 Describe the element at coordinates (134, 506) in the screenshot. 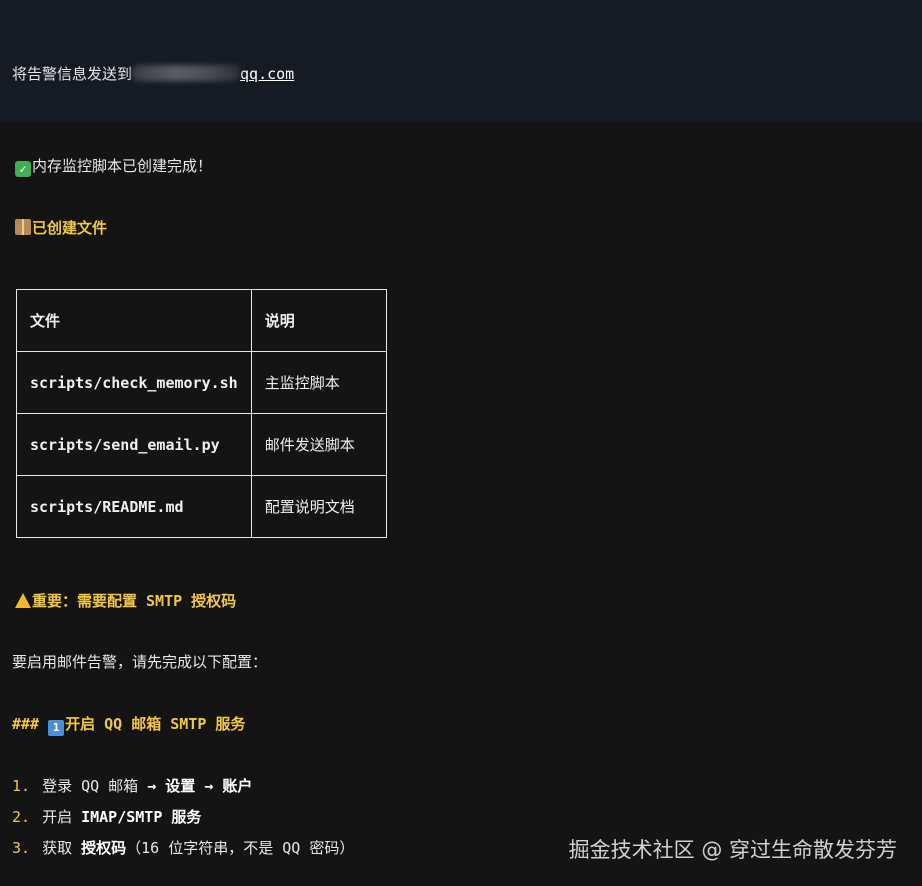

I see `file-path-cell: scripts/README.md` at that location.